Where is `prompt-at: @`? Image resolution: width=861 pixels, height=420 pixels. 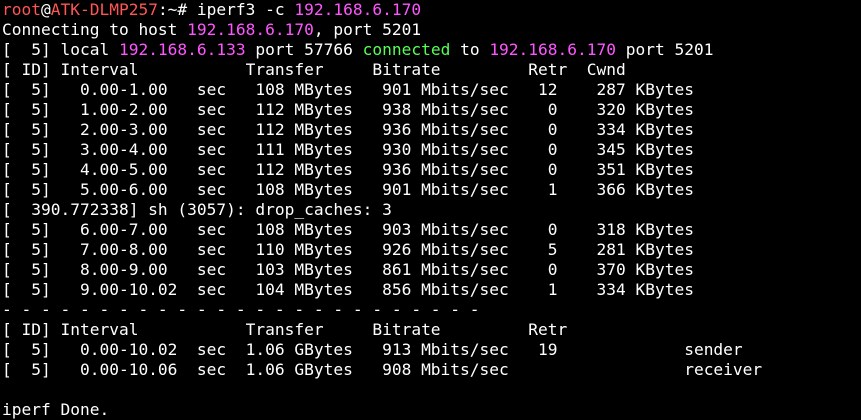
prompt-at: @ is located at coordinates (45, 9).